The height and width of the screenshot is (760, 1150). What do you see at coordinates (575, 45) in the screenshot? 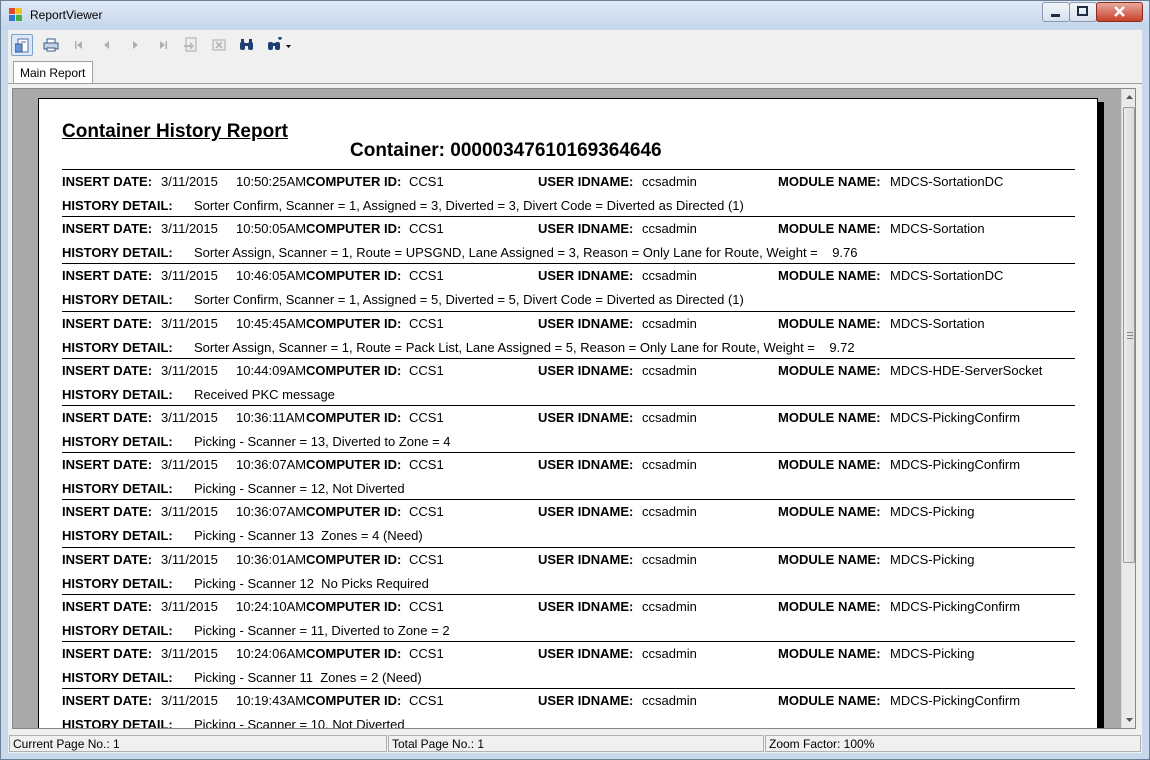
I see `toolbar` at bounding box center [575, 45].